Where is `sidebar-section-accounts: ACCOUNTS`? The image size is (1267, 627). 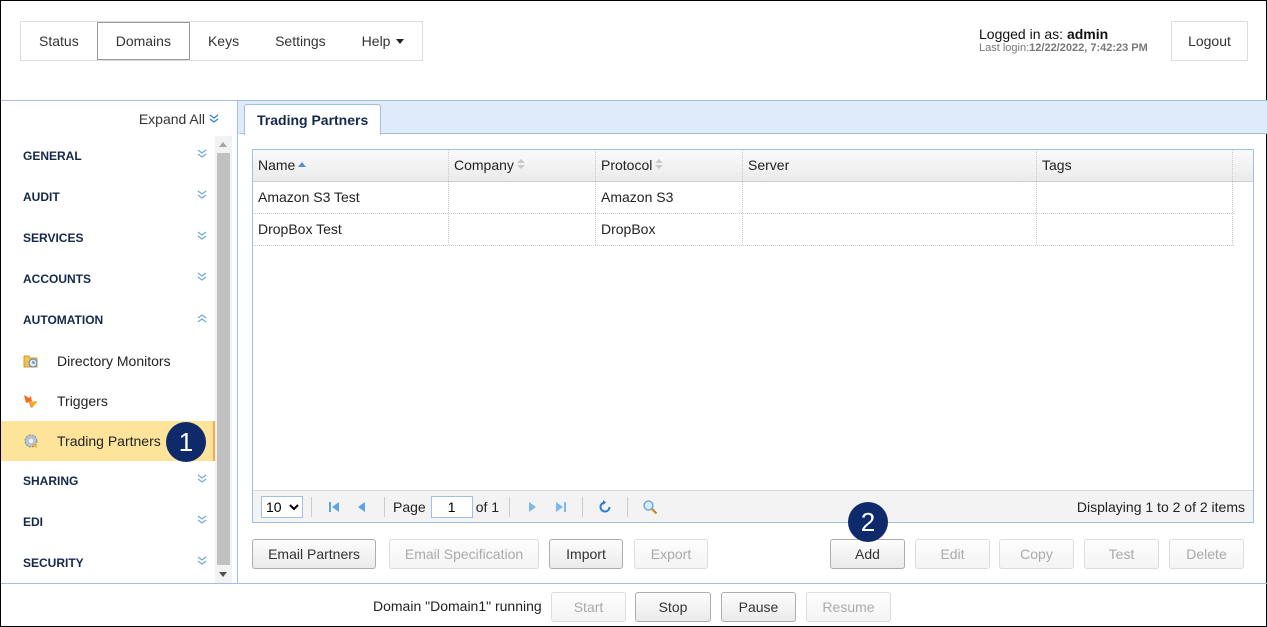 sidebar-section-accounts: ACCOUNTS is located at coordinates (108, 279).